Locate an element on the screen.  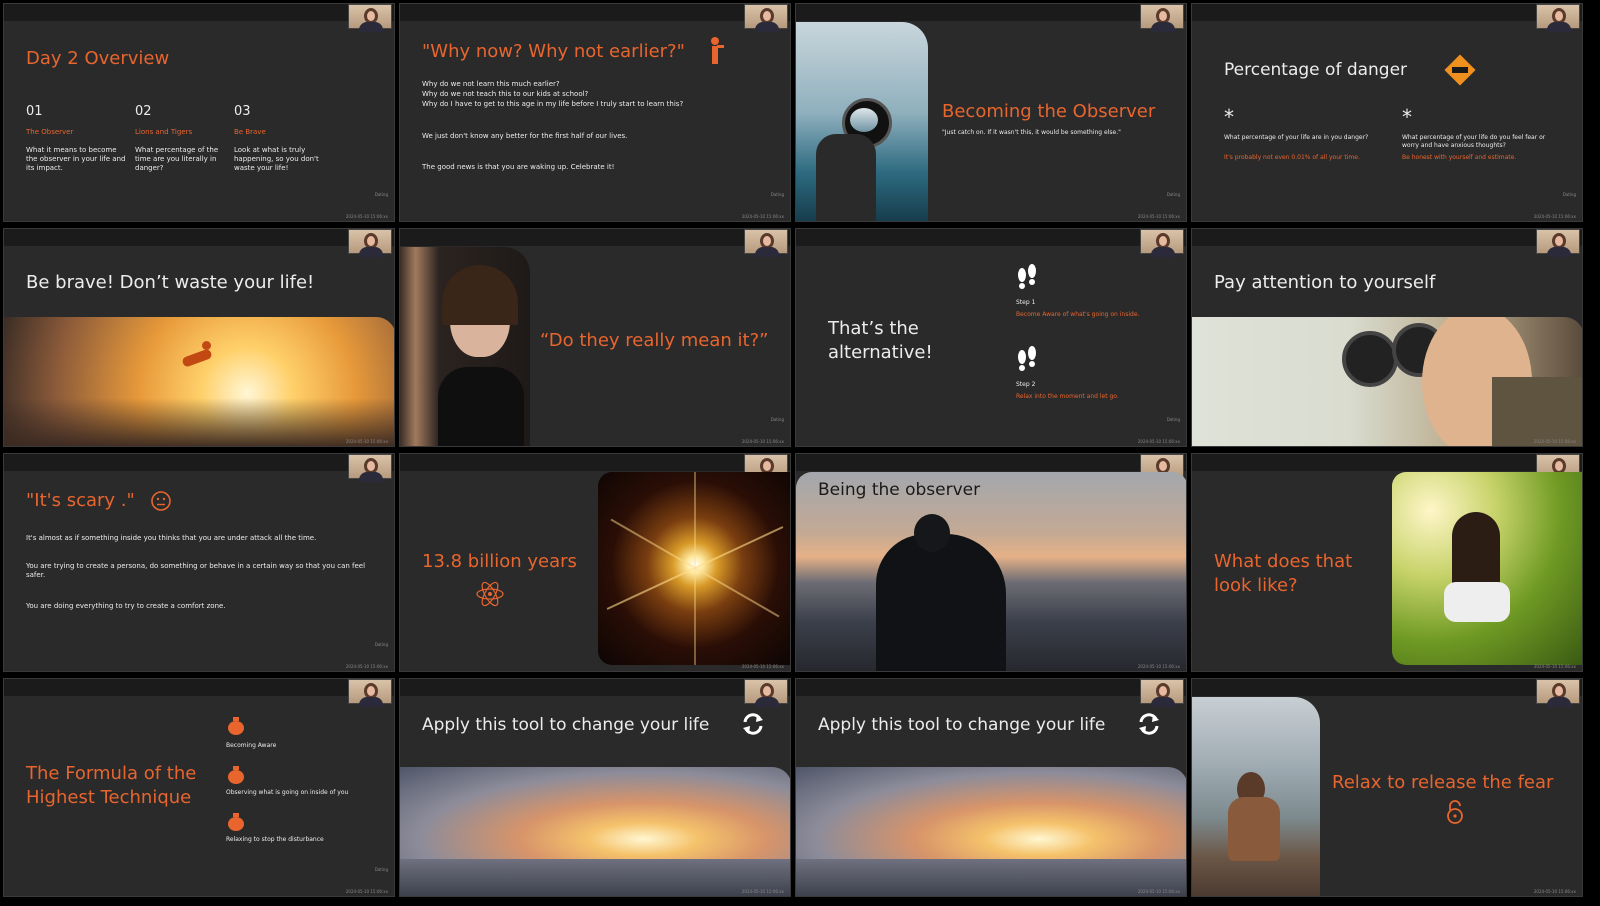
slide-title-line1: What does that is located at coordinates (1283, 561).